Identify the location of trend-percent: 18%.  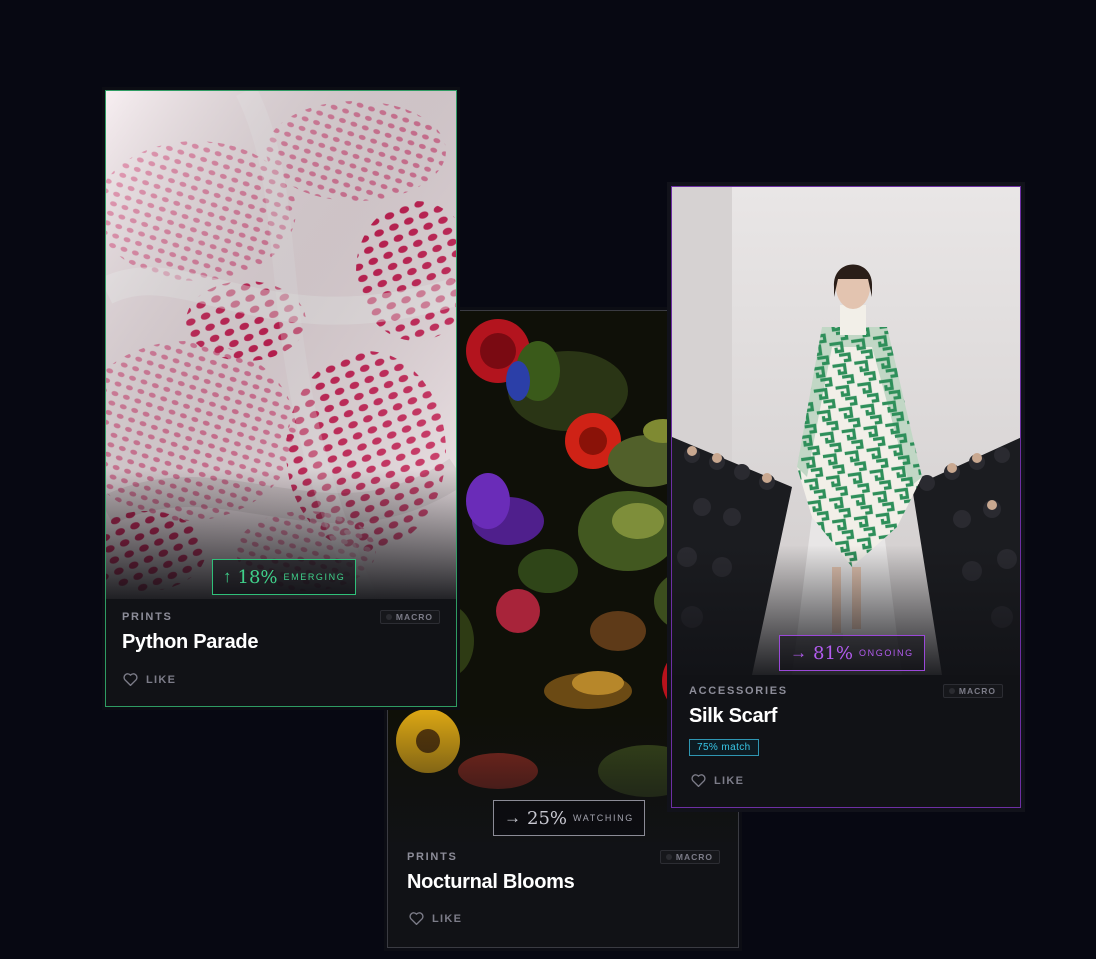
(257, 577).